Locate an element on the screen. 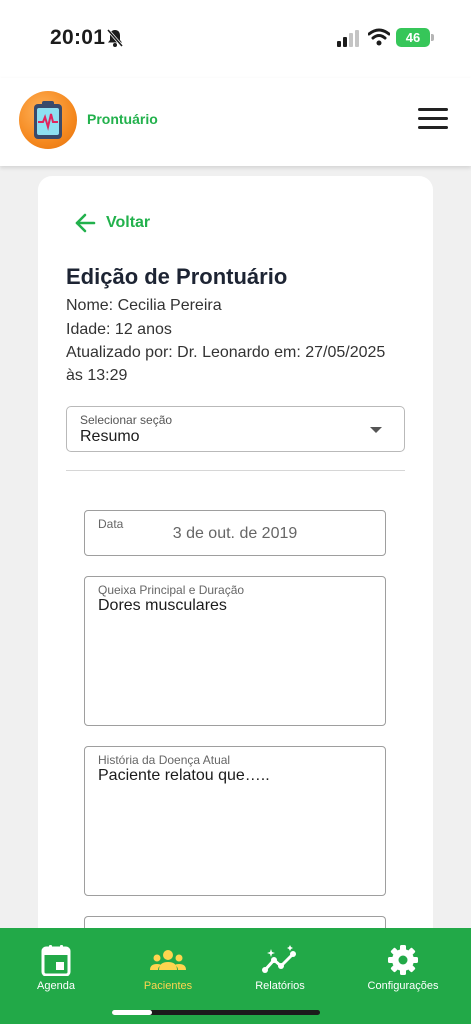  date-field-value: 3 de out. de 2019 is located at coordinates (235, 533).